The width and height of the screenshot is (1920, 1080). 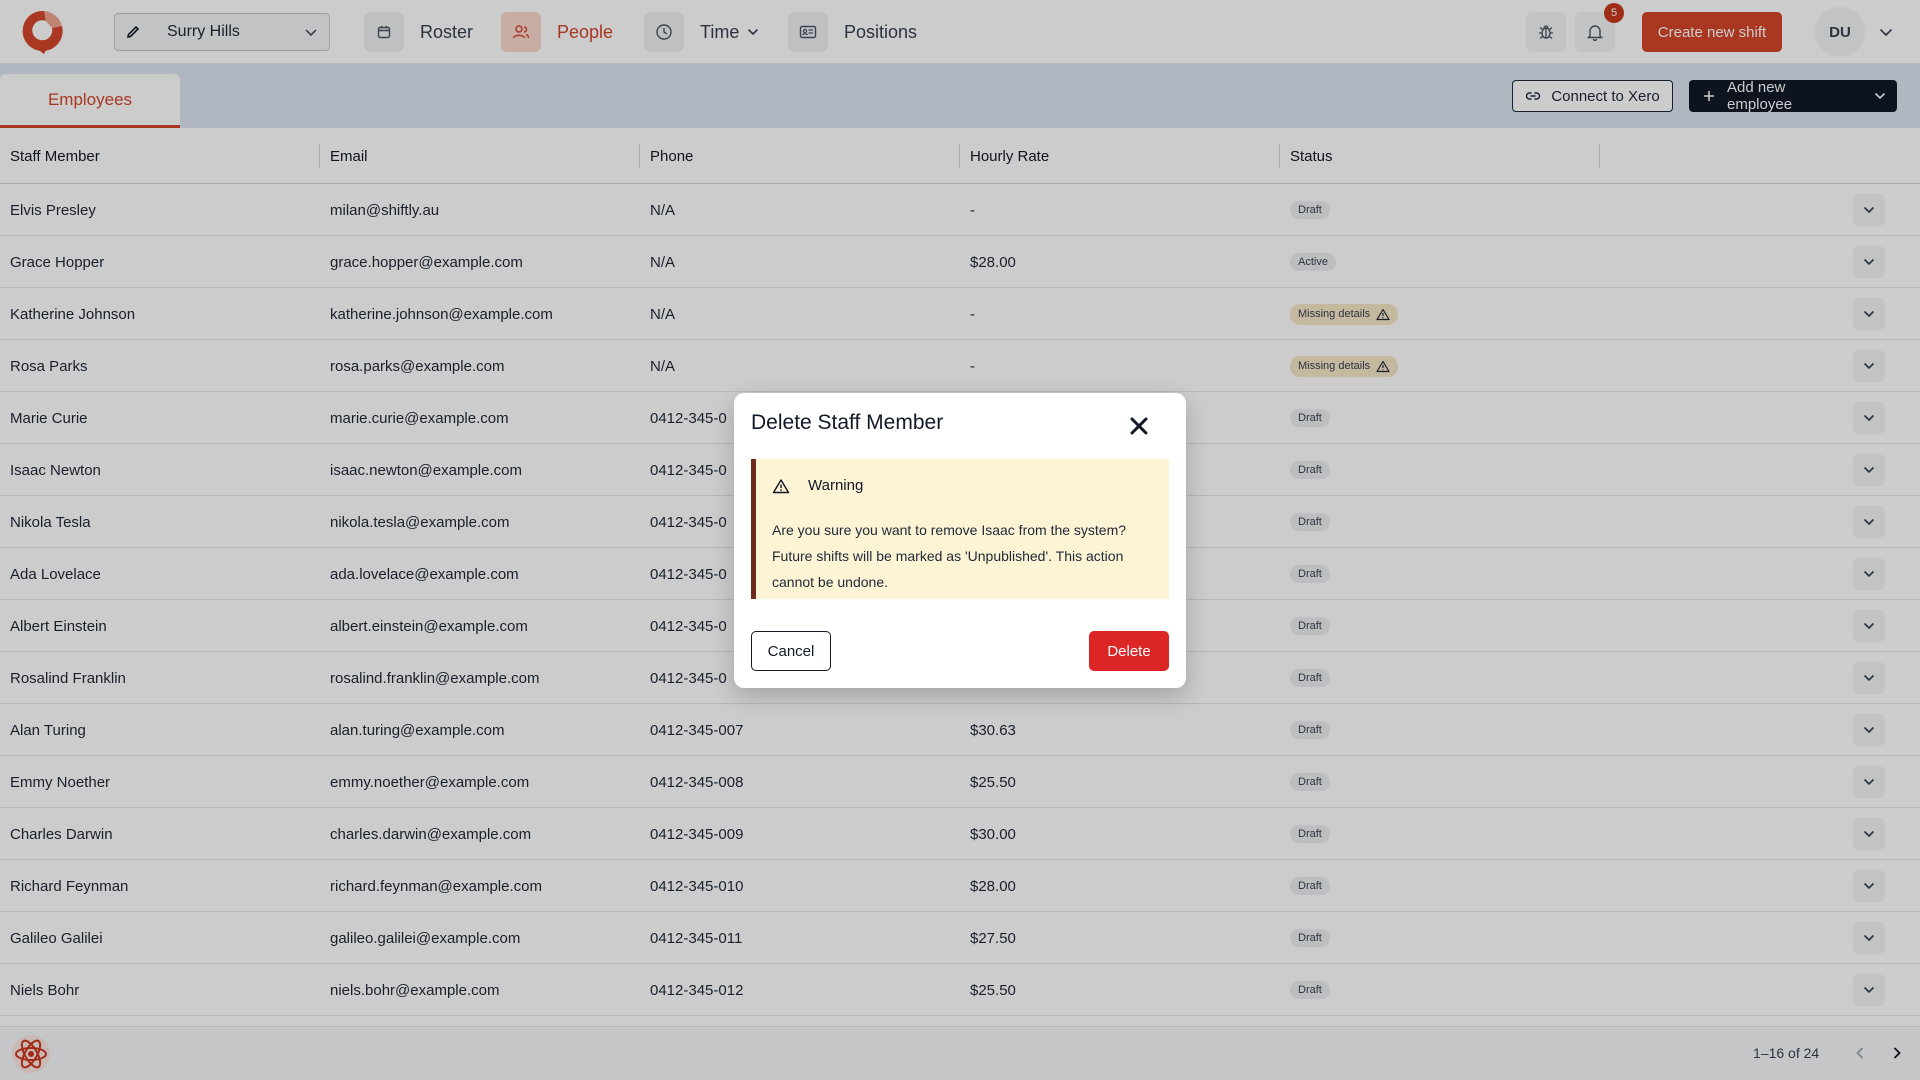 I want to click on delete-button: Delete, so click(x=1129, y=651).